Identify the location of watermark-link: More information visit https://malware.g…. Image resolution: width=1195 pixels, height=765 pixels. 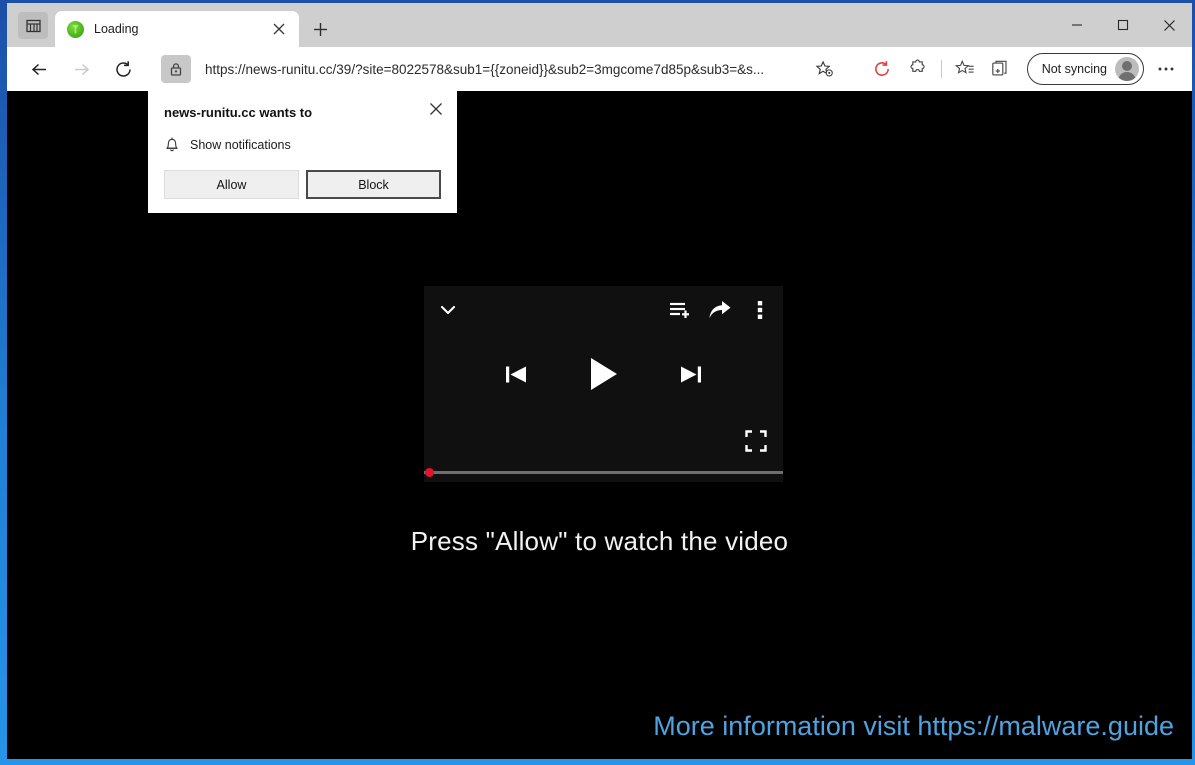
(913, 726).